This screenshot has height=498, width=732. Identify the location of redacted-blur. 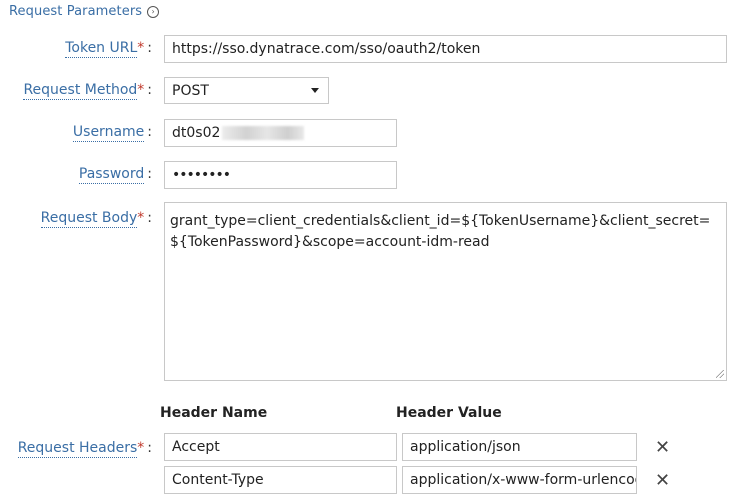
(263, 133).